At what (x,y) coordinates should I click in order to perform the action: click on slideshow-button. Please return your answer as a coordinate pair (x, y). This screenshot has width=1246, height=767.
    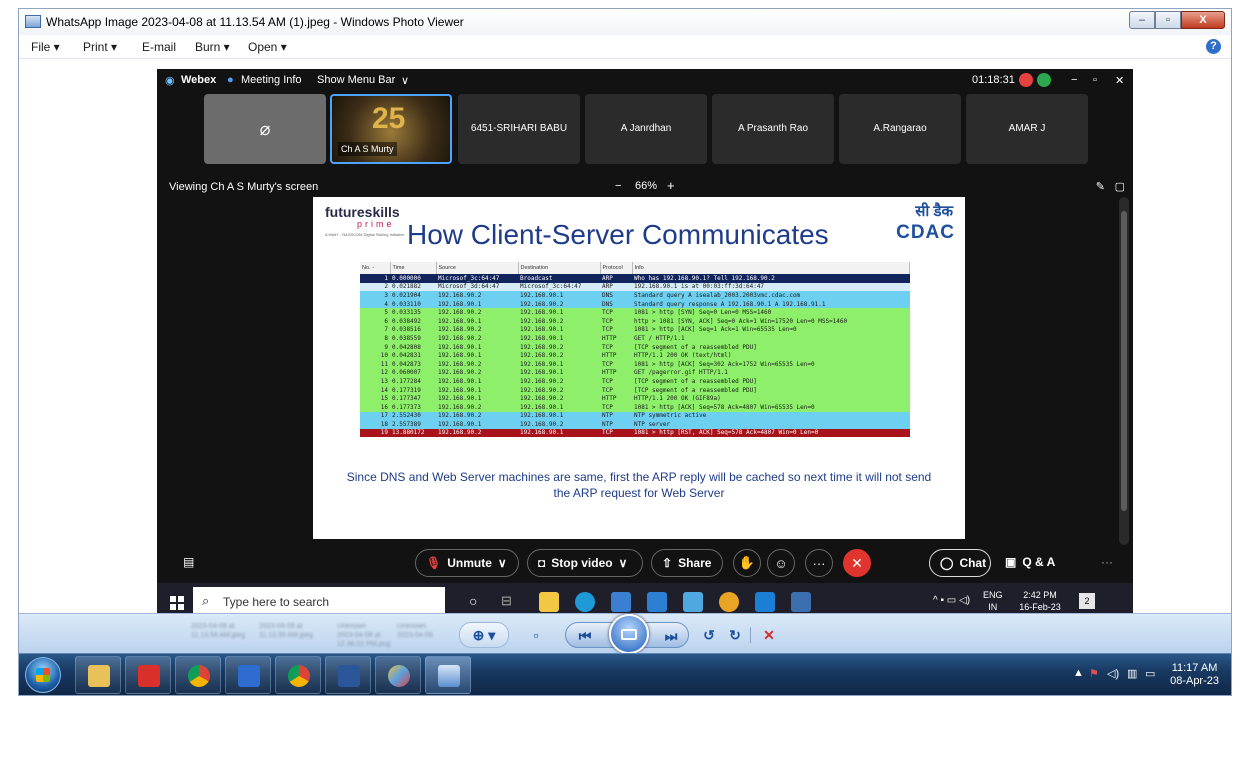
    Looking at the image, I should click on (629, 634).